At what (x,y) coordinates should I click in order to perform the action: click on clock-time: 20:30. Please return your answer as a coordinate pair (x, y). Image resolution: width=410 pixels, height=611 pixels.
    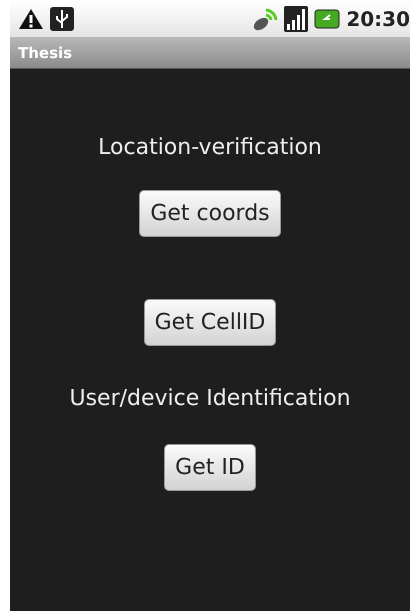
    Looking at the image, I should click on (378, 18).